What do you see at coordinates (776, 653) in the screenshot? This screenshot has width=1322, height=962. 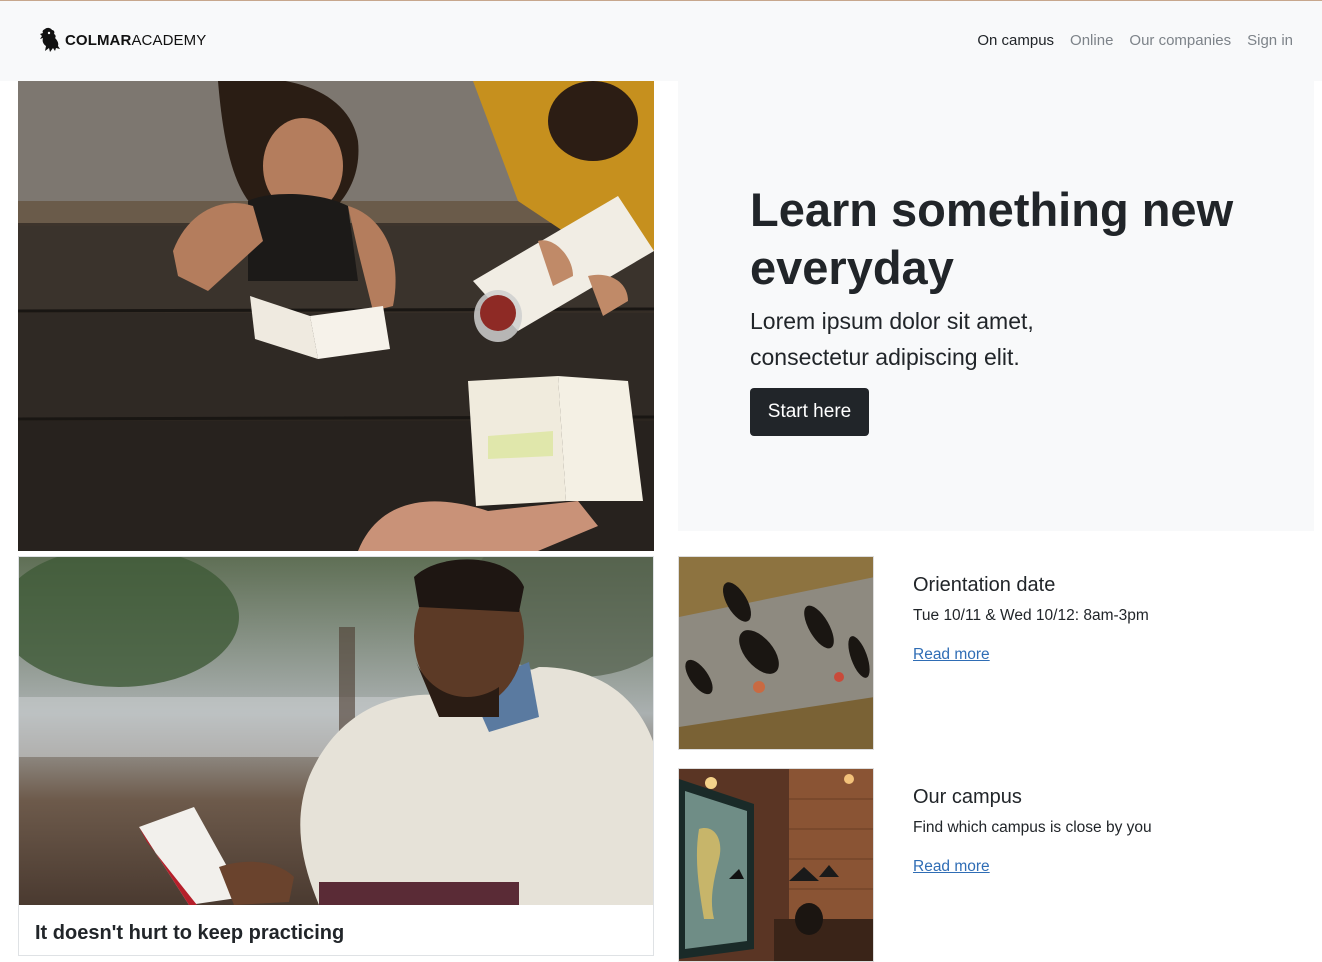 I see `orientation-image` at bounding box center [776, 653].